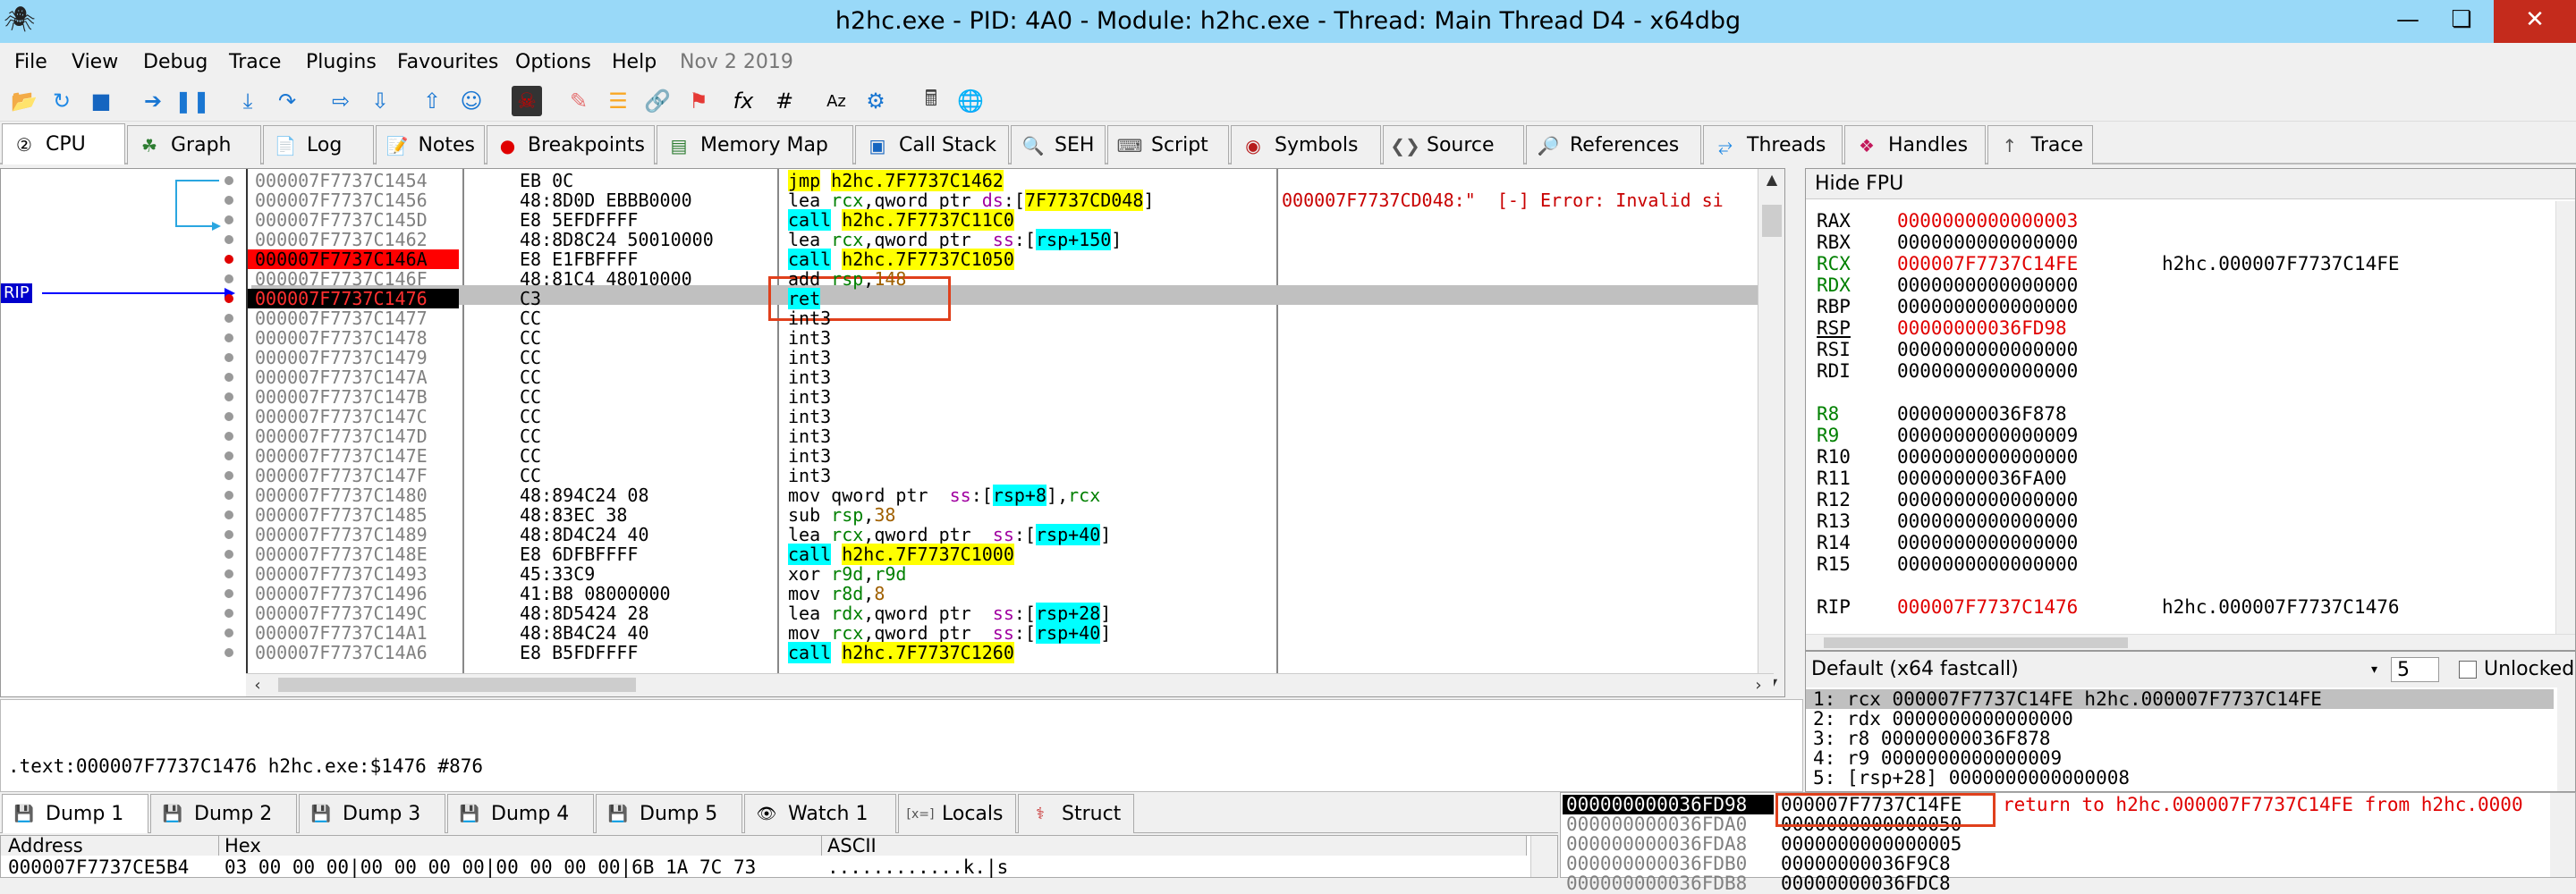 The image size is (2576, 894). Describe the element at coordinates (1971, 778) in the screenshot. I see `argument-row: 5: [rsp+28] 0000000000000008` at that location.